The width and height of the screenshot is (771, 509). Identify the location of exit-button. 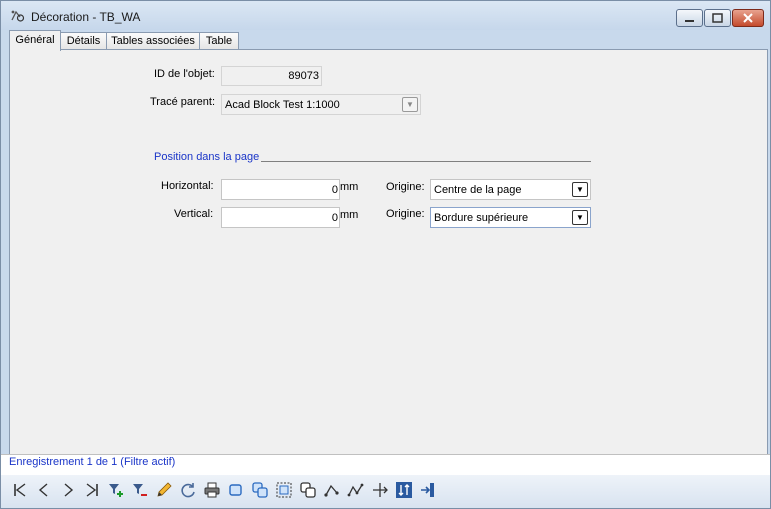
(428, 490).